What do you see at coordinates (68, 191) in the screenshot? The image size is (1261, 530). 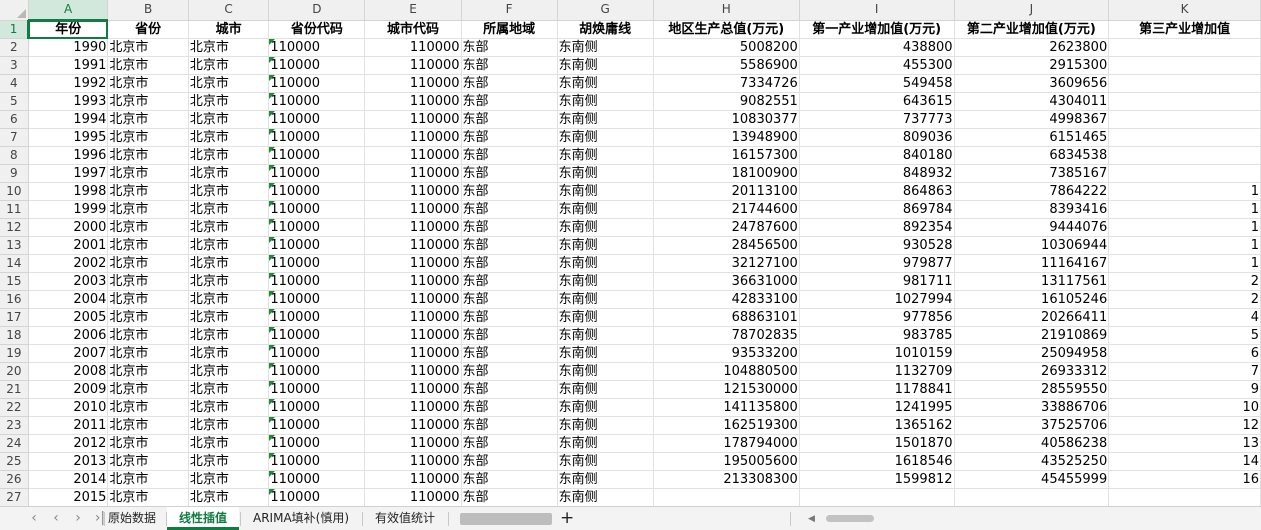 I see `data-cell: 1998` at bounding box center [68, 191].